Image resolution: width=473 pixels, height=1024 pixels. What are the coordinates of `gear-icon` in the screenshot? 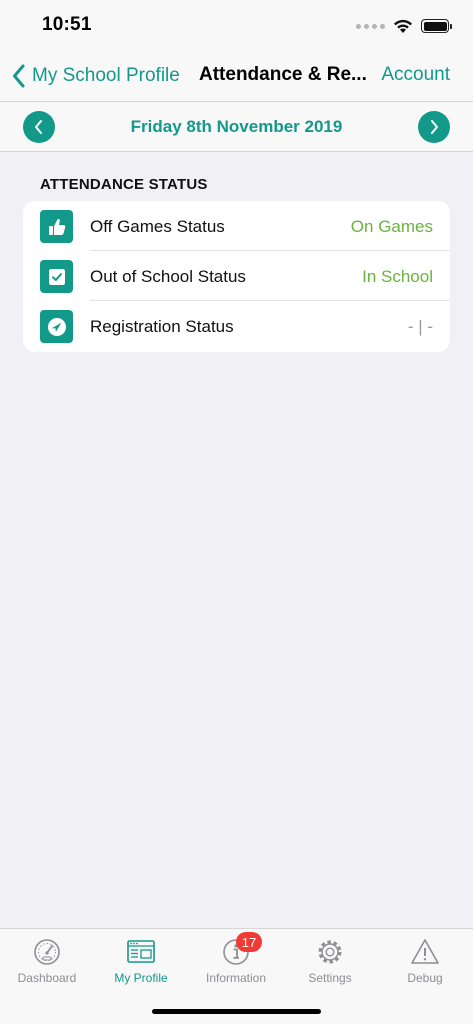 It's located at (330, 952).